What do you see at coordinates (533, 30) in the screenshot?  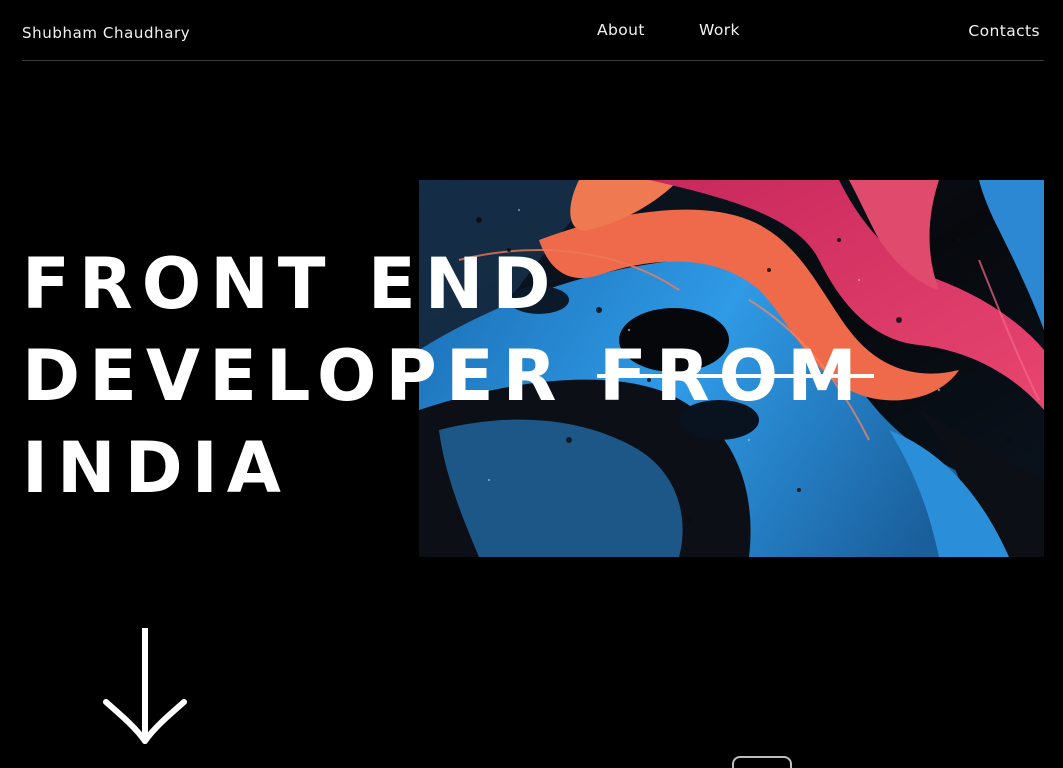 I see `site-header: Shubham Chaudhary About Work Contacts` at bounding box center [533, 30].